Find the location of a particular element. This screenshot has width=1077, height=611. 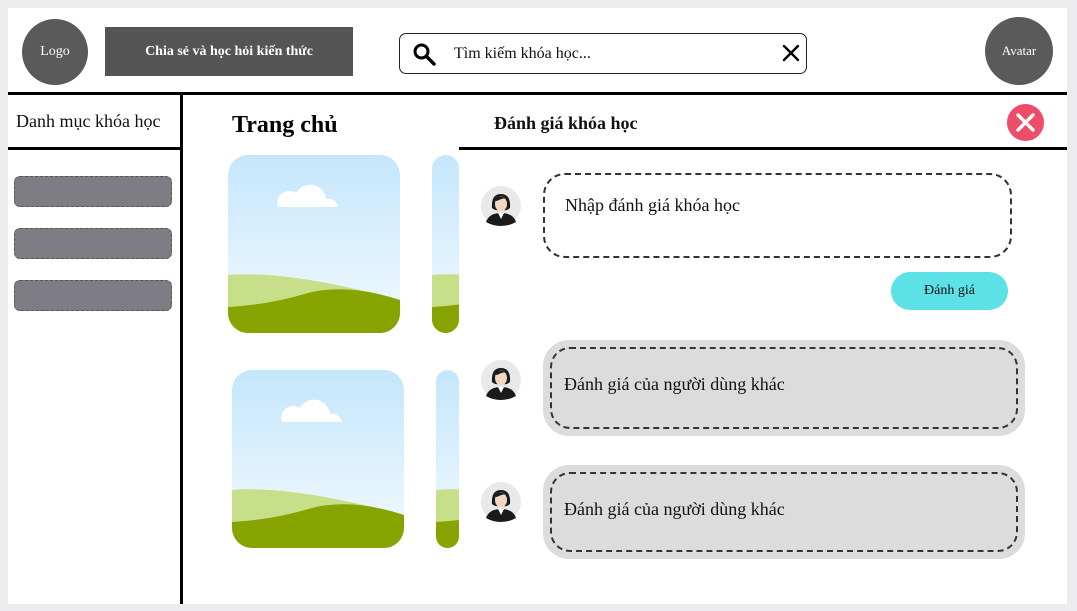

close-panel-button is located at coordinates (1025, 122).